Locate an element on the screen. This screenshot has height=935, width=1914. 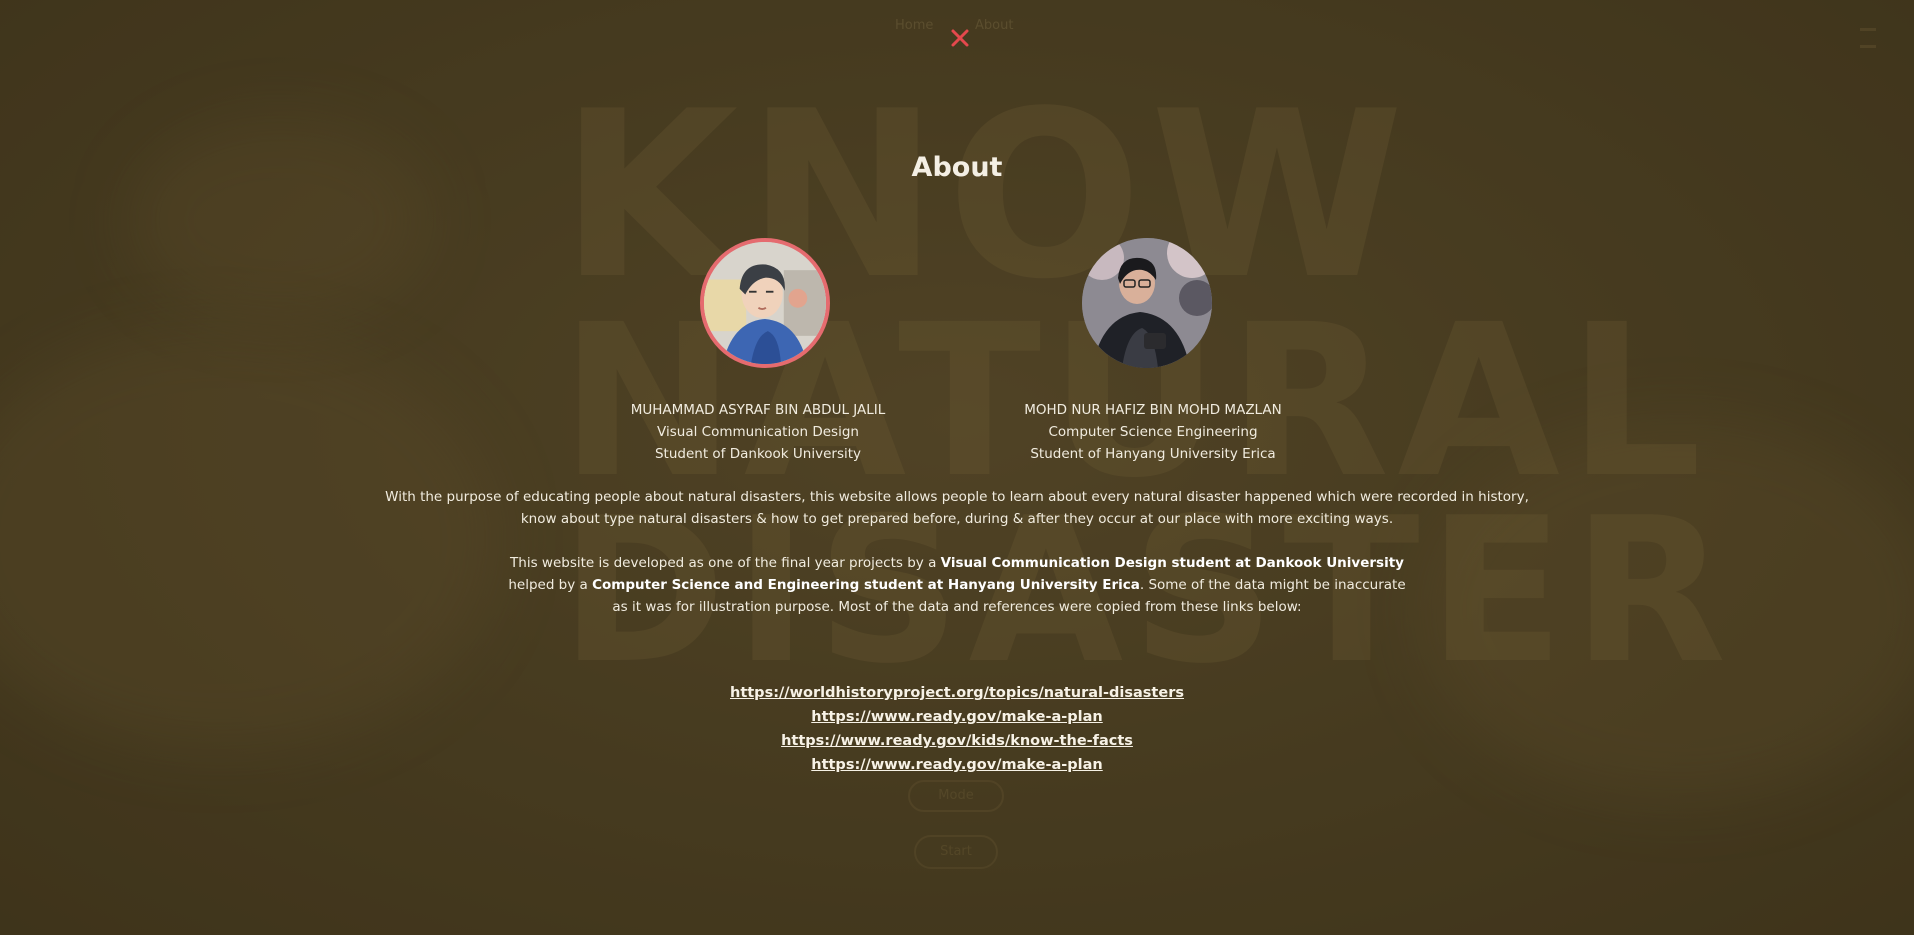
team-member-school: Student of Hanyang University Erica is located at coordinates (1153, 454).